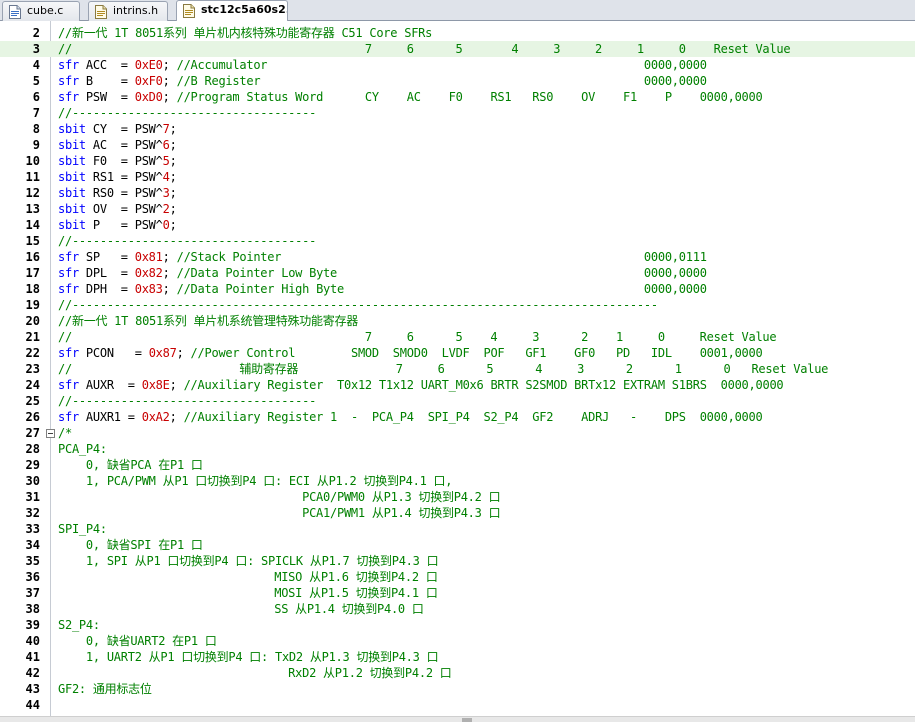  I want to click on line-number: 44, so click(32, 705).